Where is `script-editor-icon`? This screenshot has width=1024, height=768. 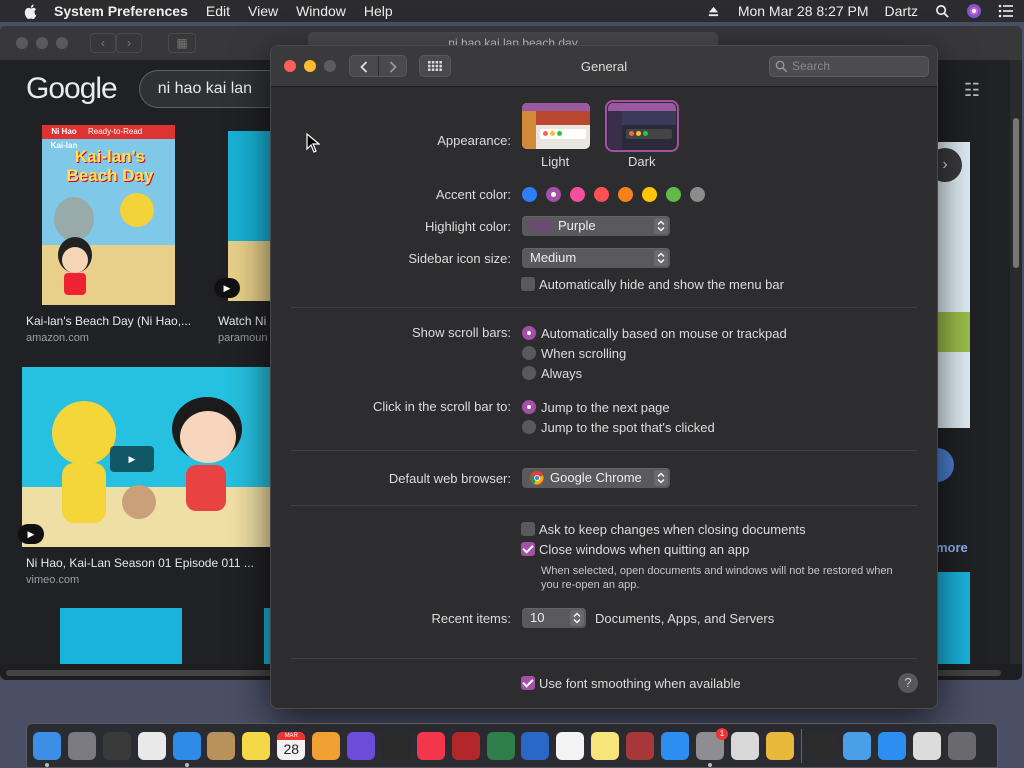 script-editor-icon is located at coordinates (744, 745).